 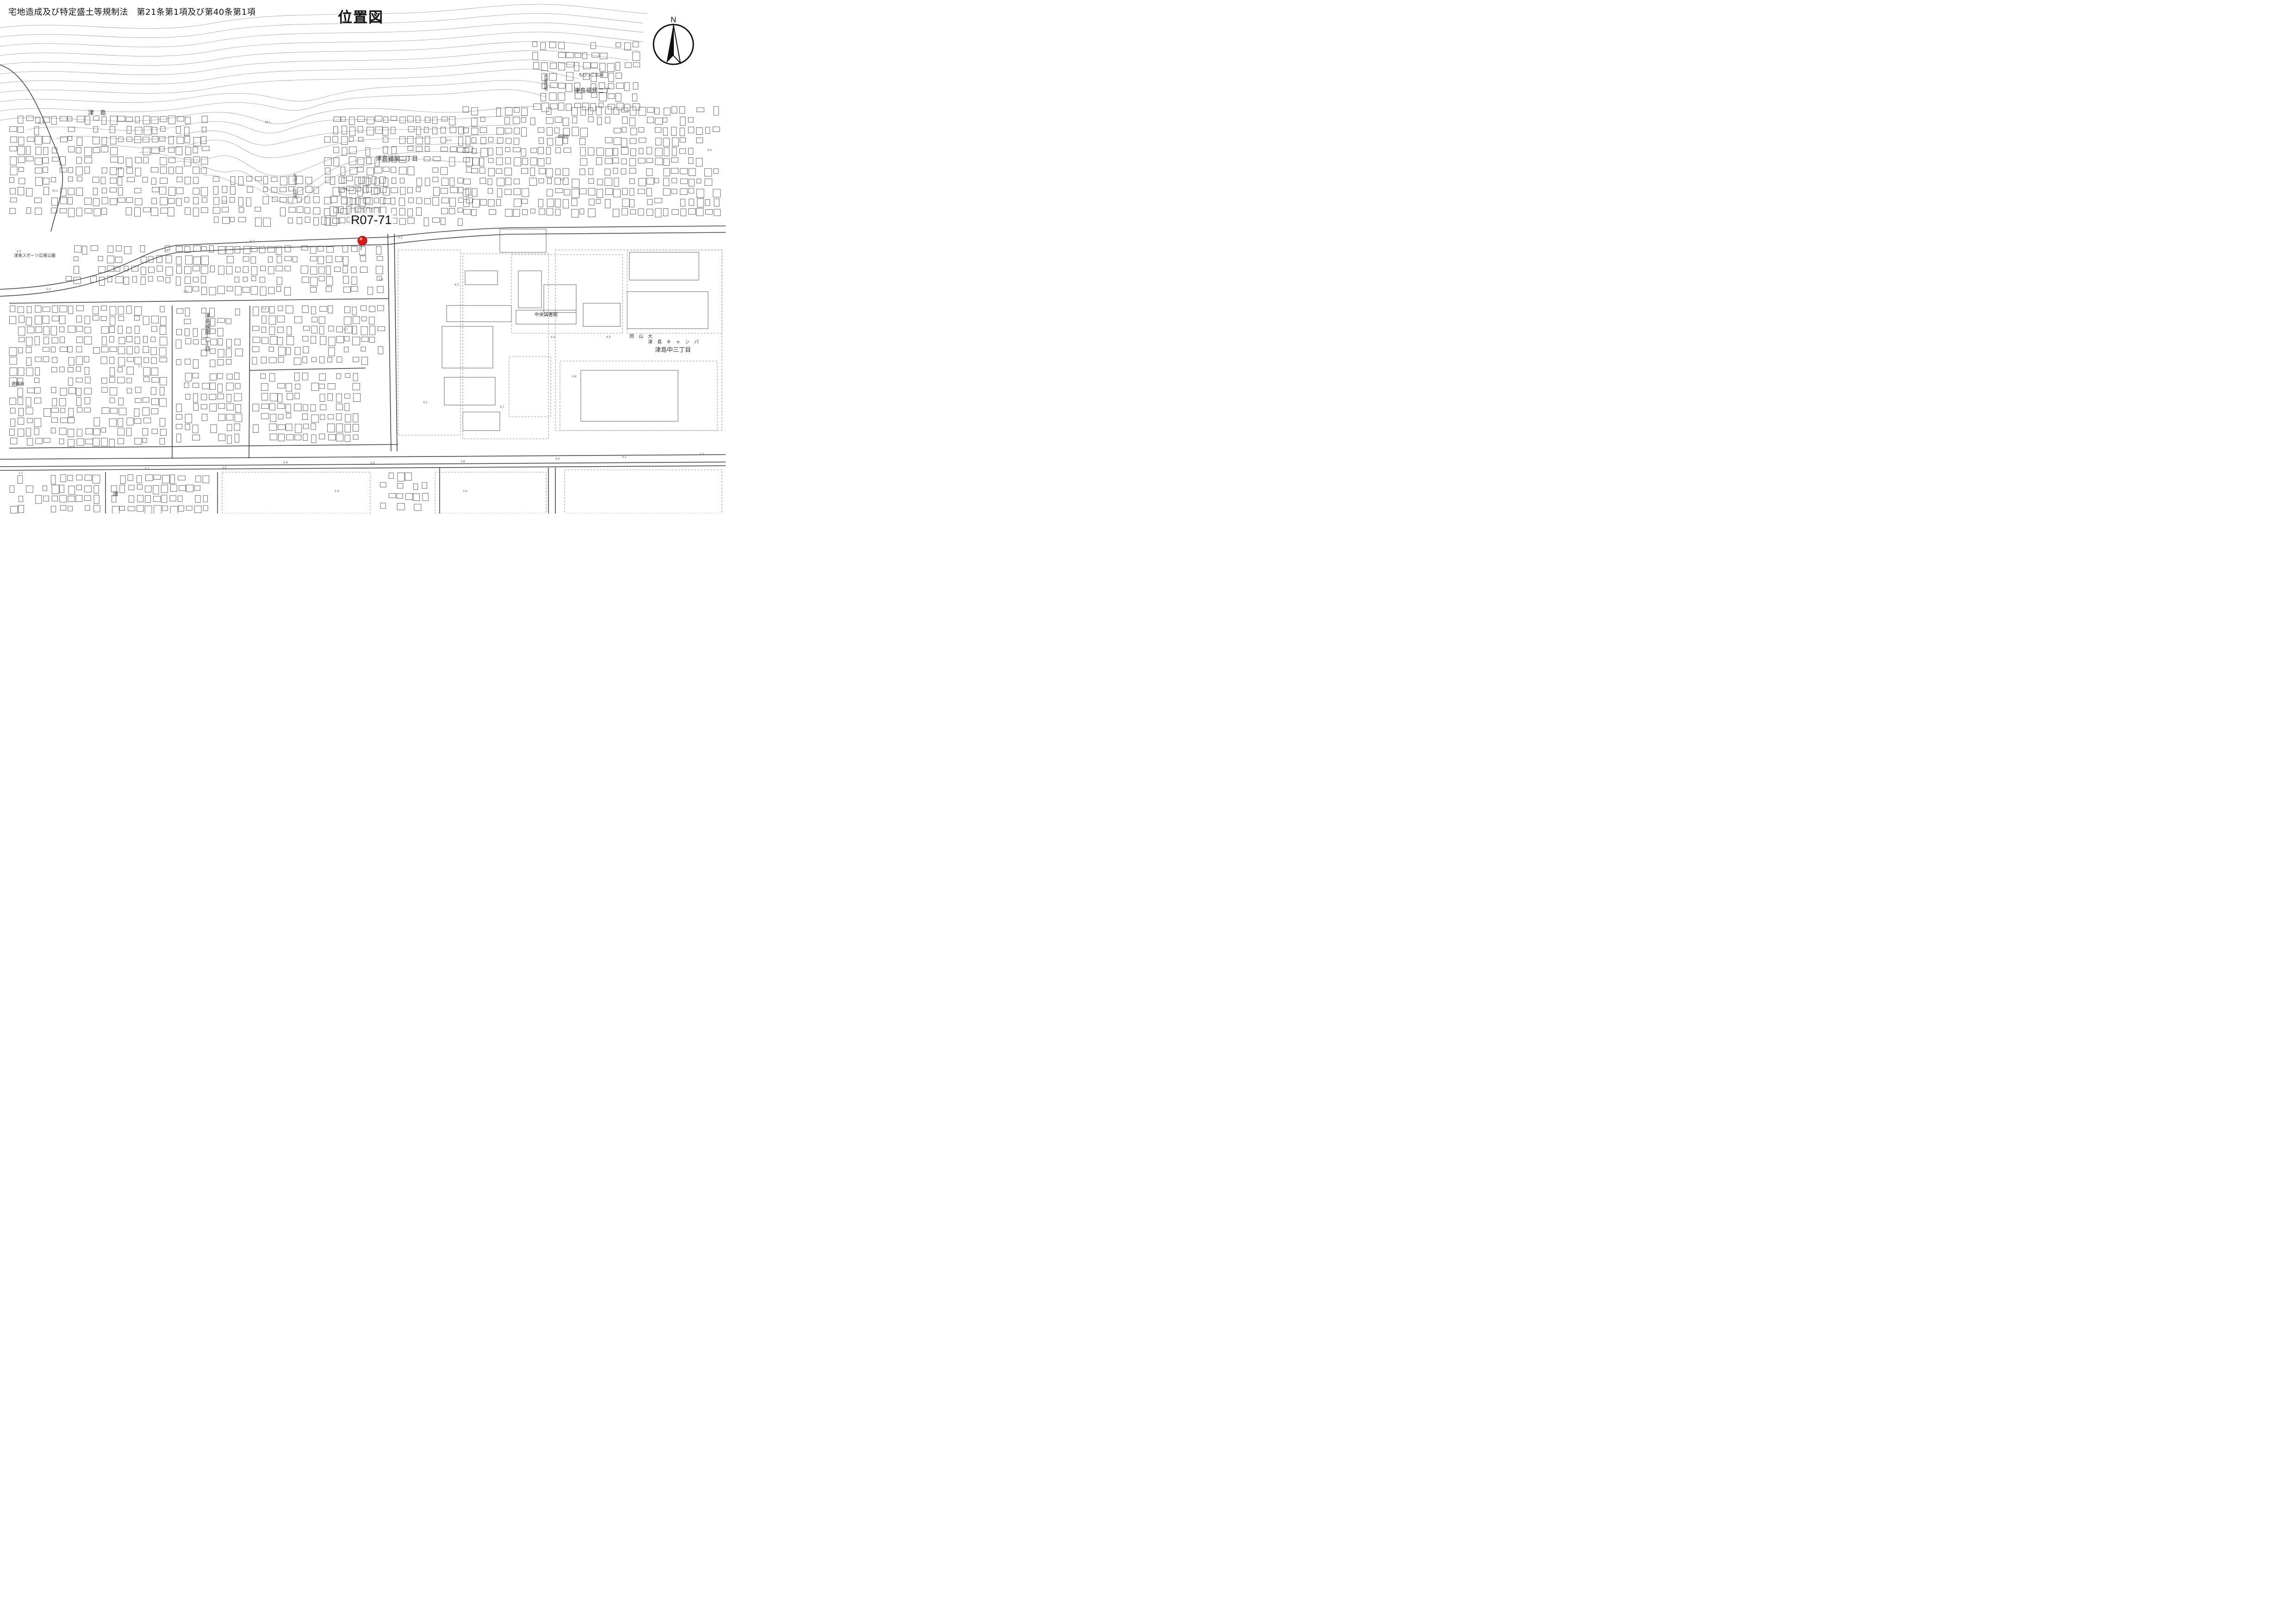 What do you see at coordinates (21, 473) in the screenshot?
I see `spot-height: 2.2` at bounding box center [21, 473].